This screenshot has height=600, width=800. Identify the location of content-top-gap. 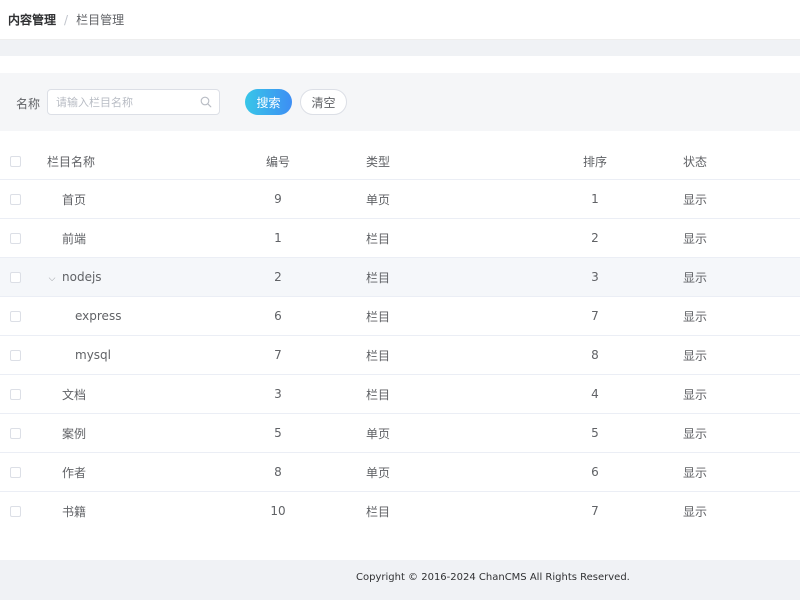
(400, 64).